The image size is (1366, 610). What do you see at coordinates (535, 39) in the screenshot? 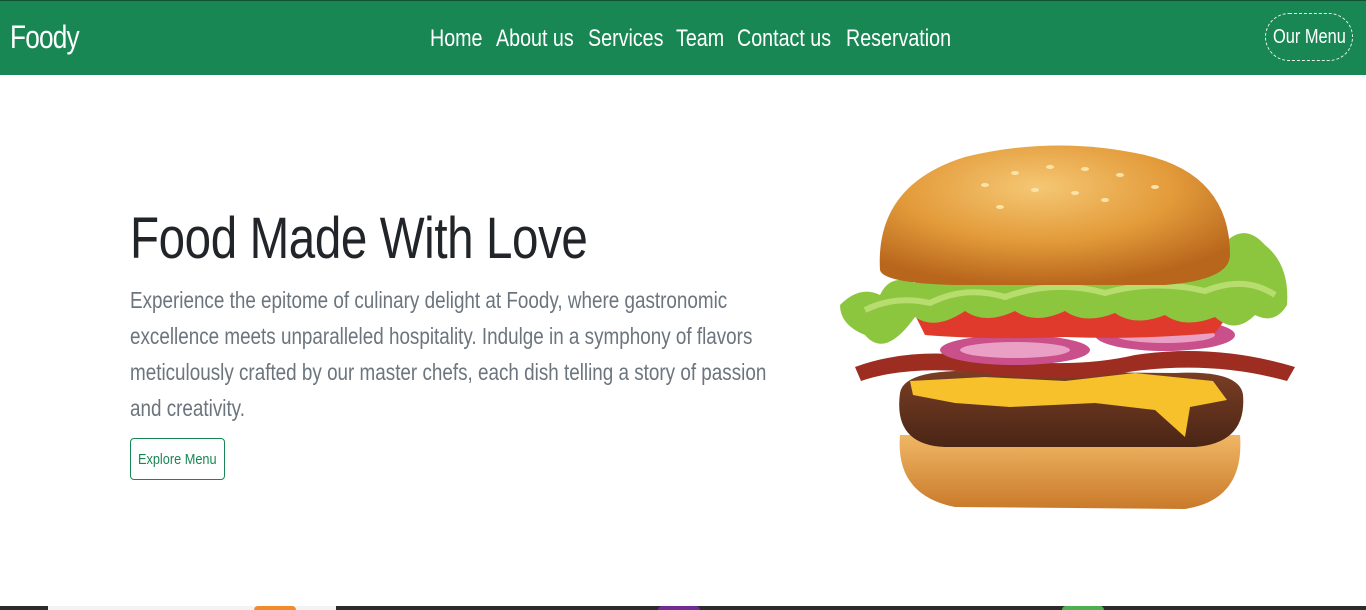
I see `nav-link-about: About us` at bounding box center [535, 39].